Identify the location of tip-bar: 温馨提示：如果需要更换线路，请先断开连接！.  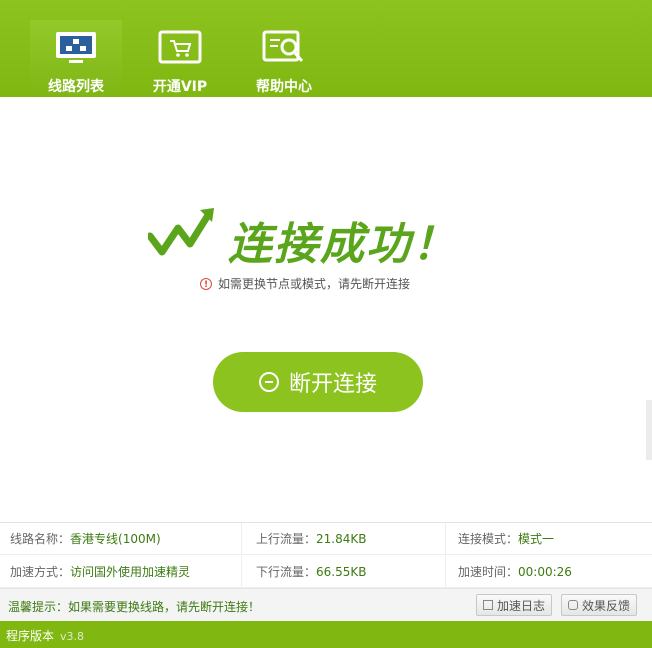
(326, 605).